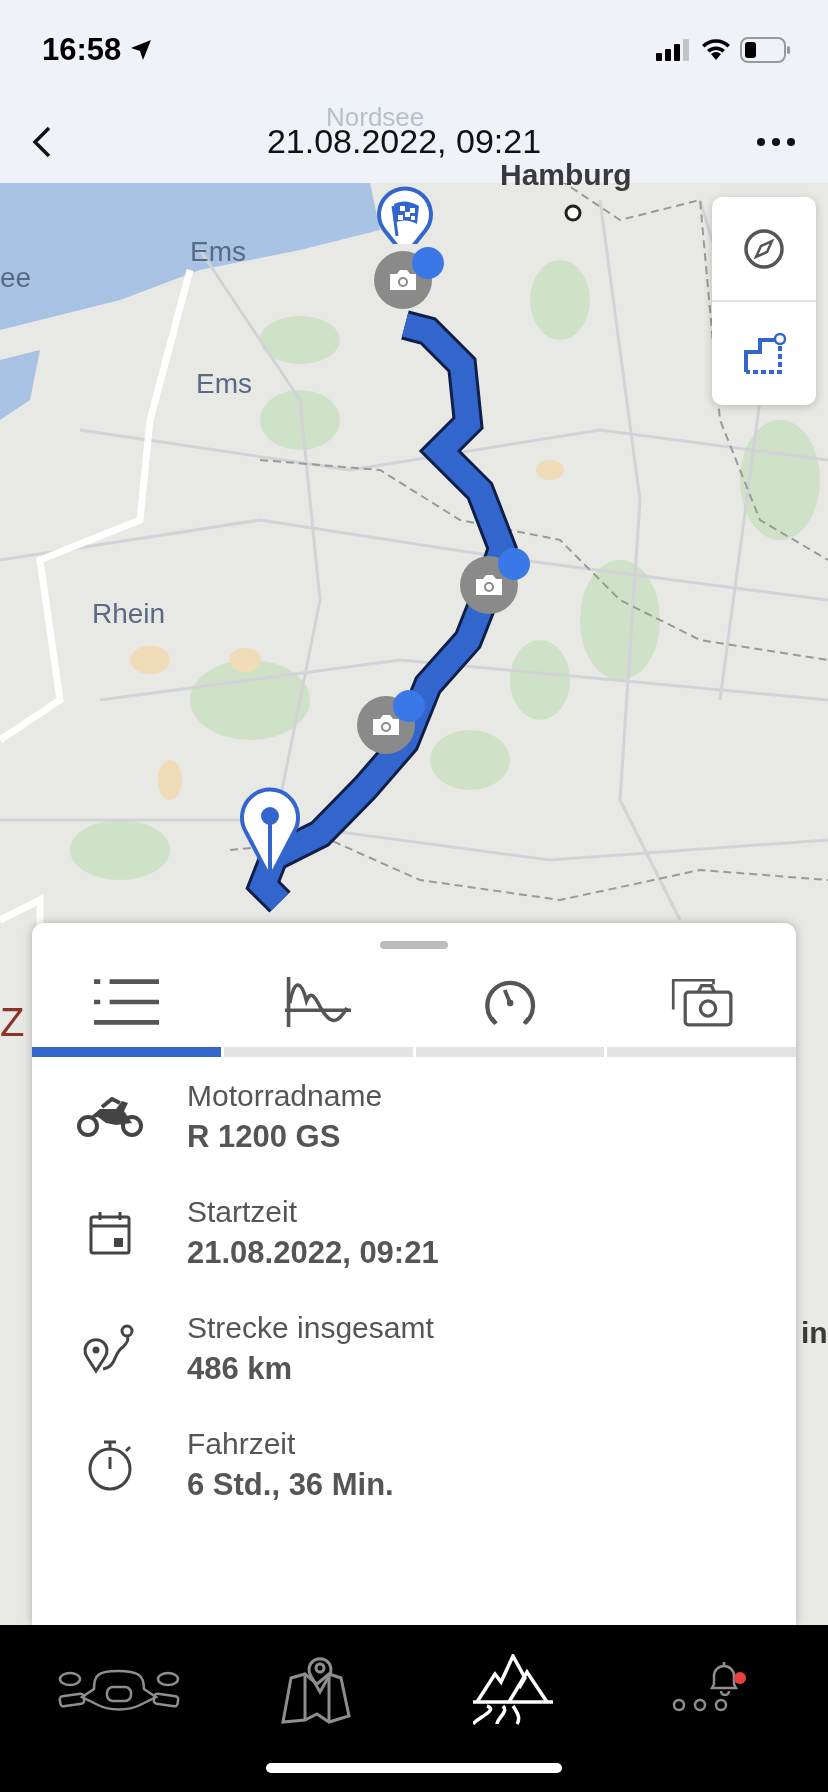  I want to click on drag-handle, so click(414, 945).